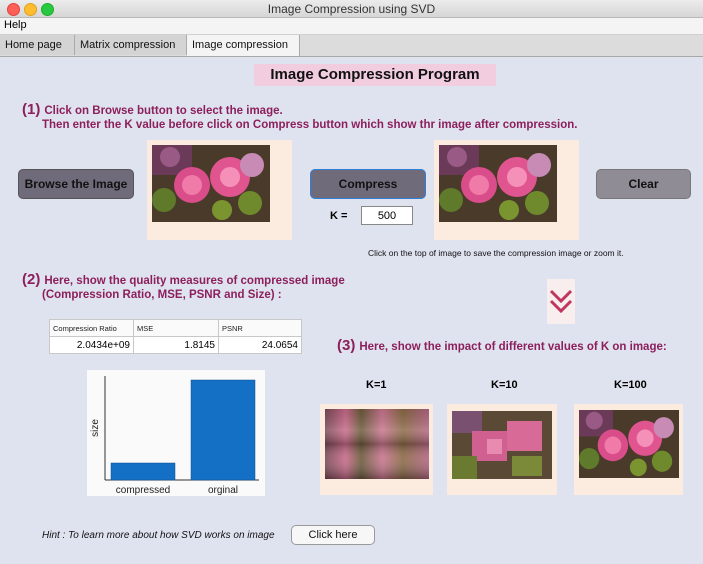 The height and width of the screenshot is (564, 703). Describe the element at coordinates (31, 279) in the screenshot. I see `step2-number: (2)` at that location.